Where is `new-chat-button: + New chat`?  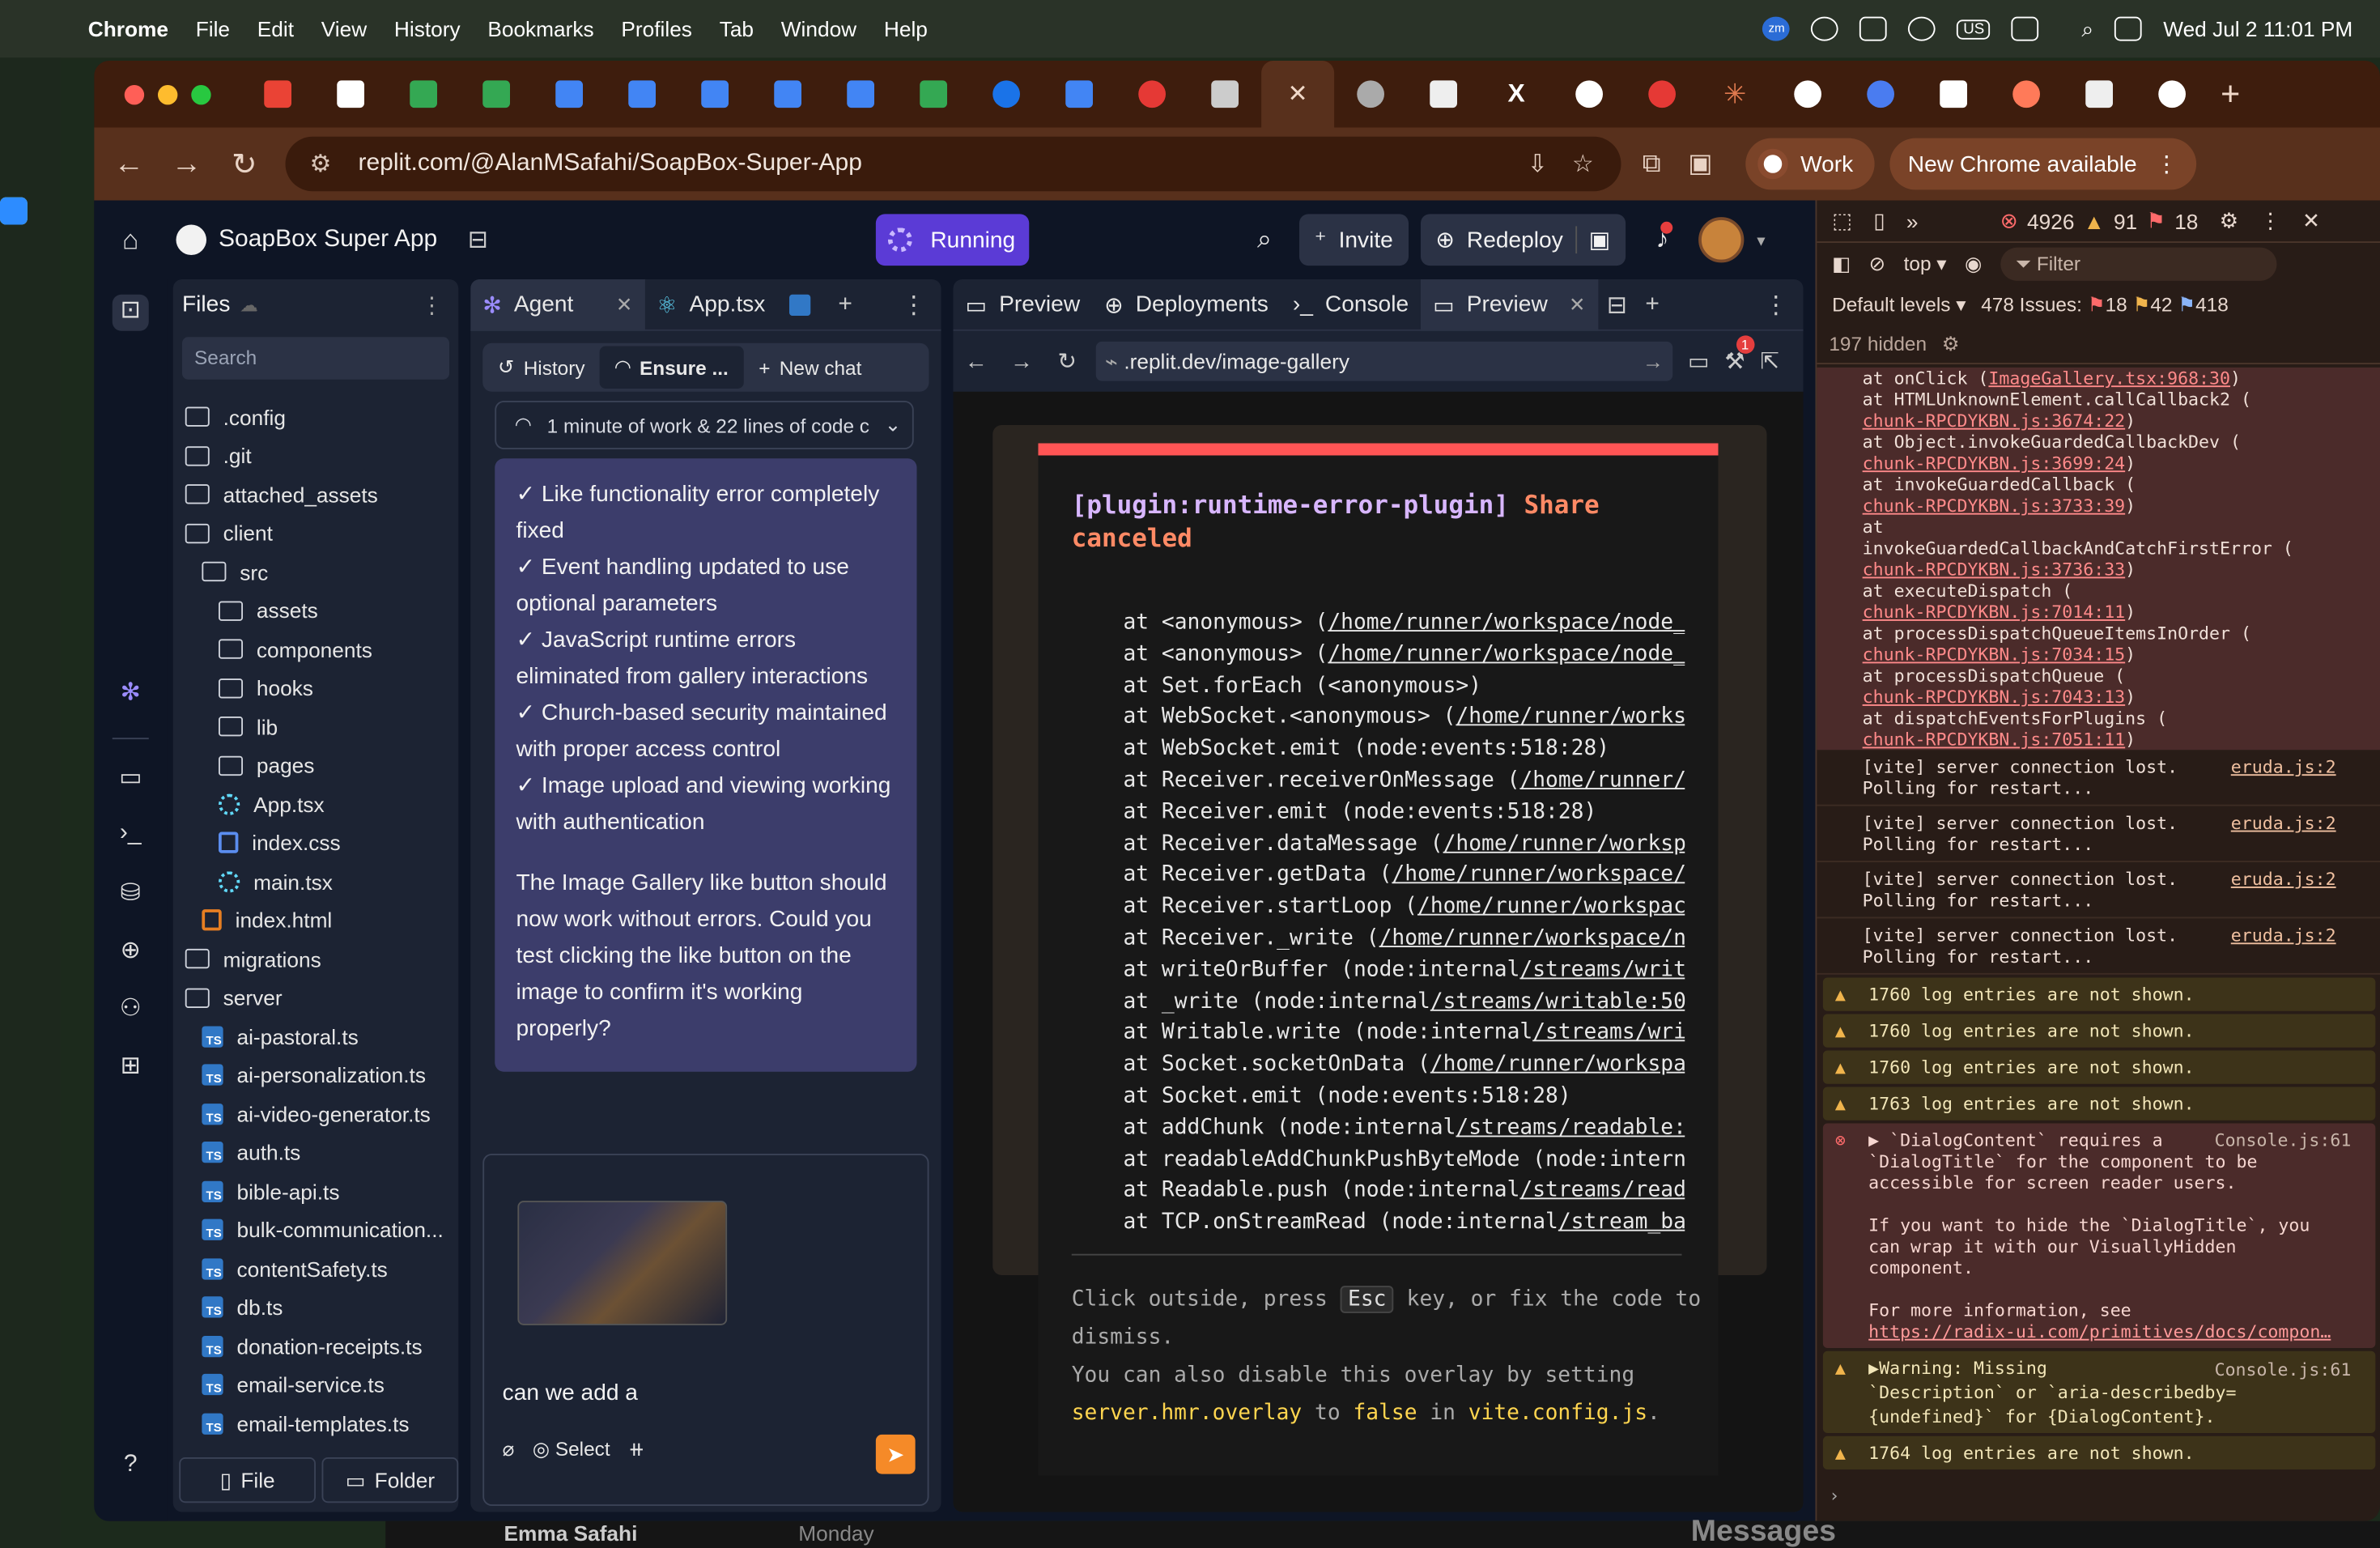
new-chat-button: + New chat is located at coordinates (811, 368).